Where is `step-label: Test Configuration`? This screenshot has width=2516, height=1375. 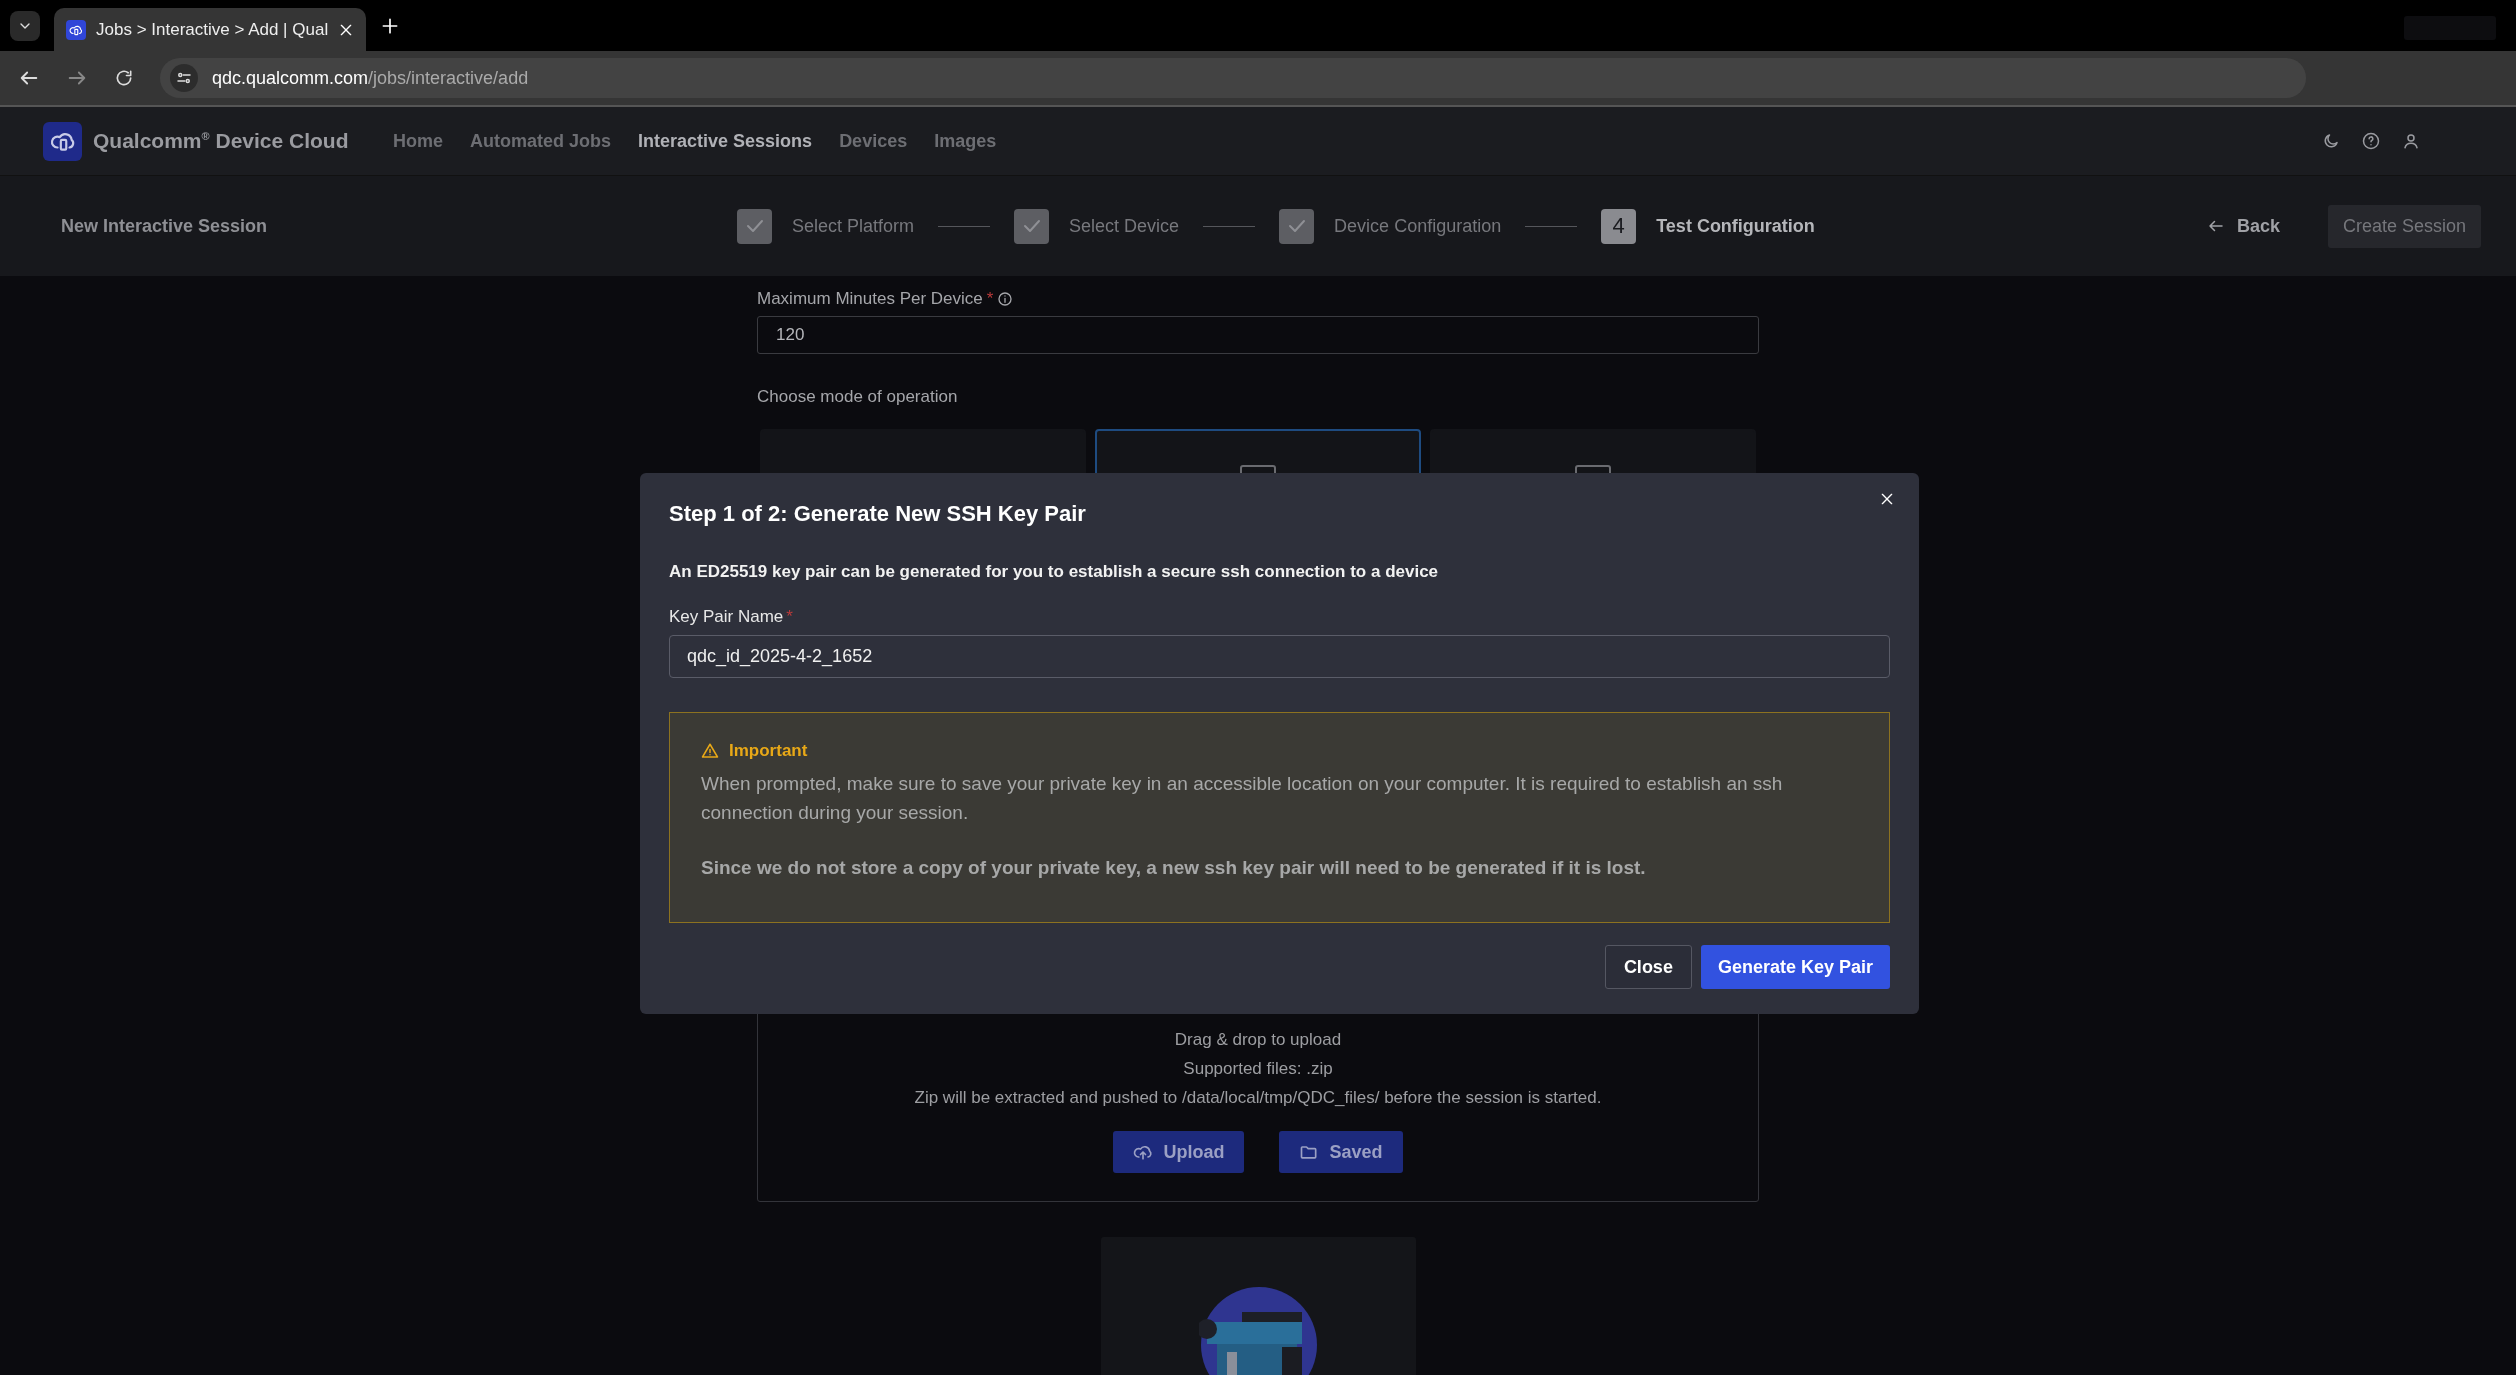 step-label: Test Configuration is located at coordinates (1735, 226).